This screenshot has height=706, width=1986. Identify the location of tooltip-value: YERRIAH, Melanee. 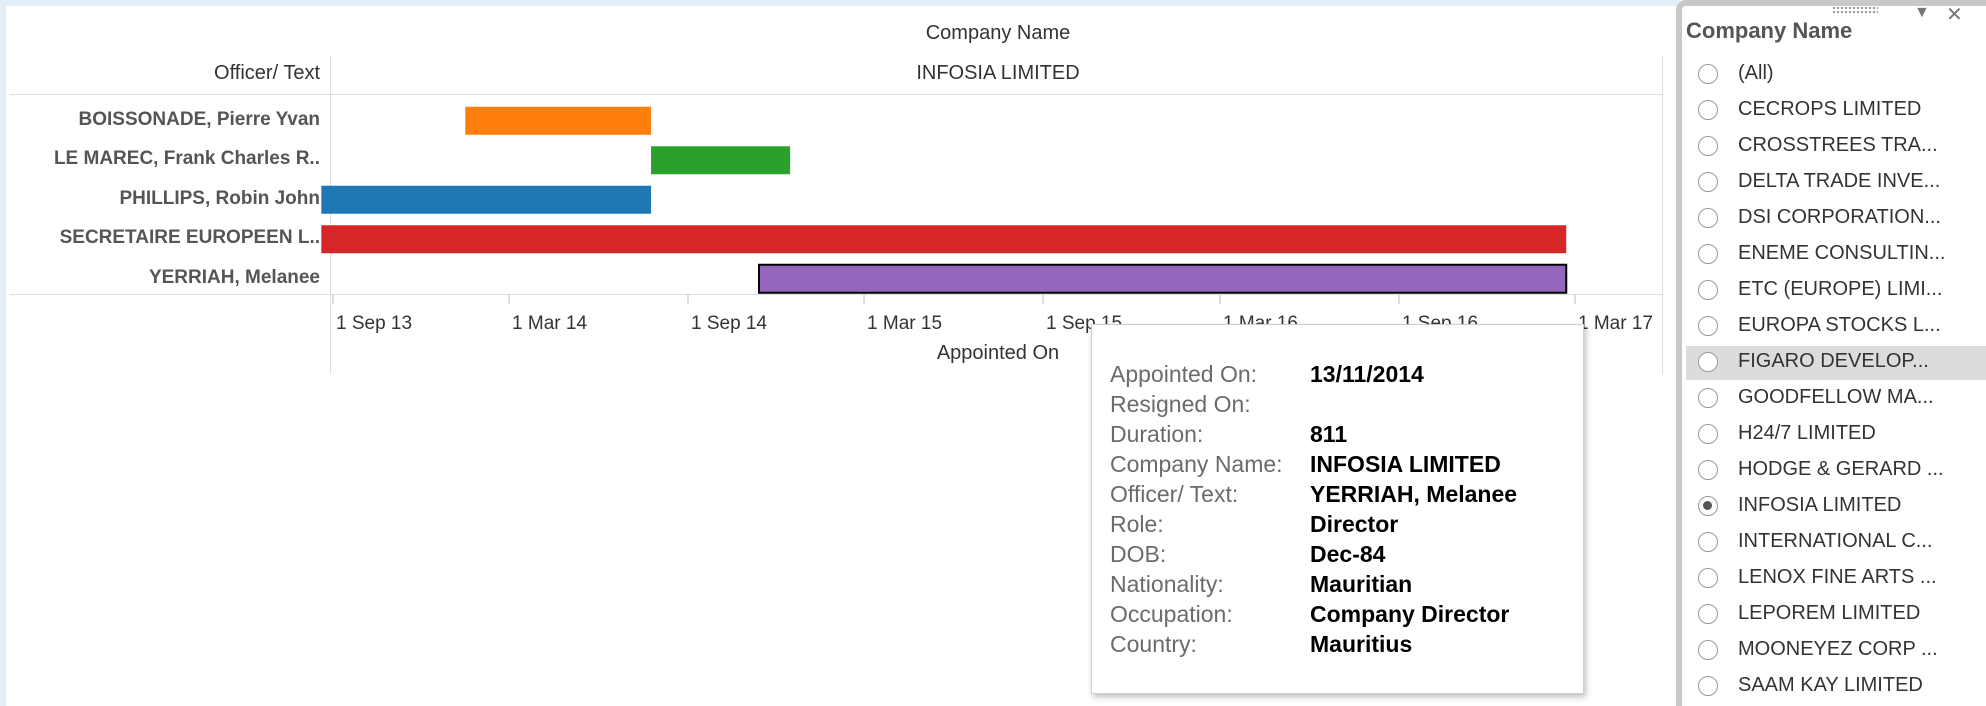
(1414, 494).